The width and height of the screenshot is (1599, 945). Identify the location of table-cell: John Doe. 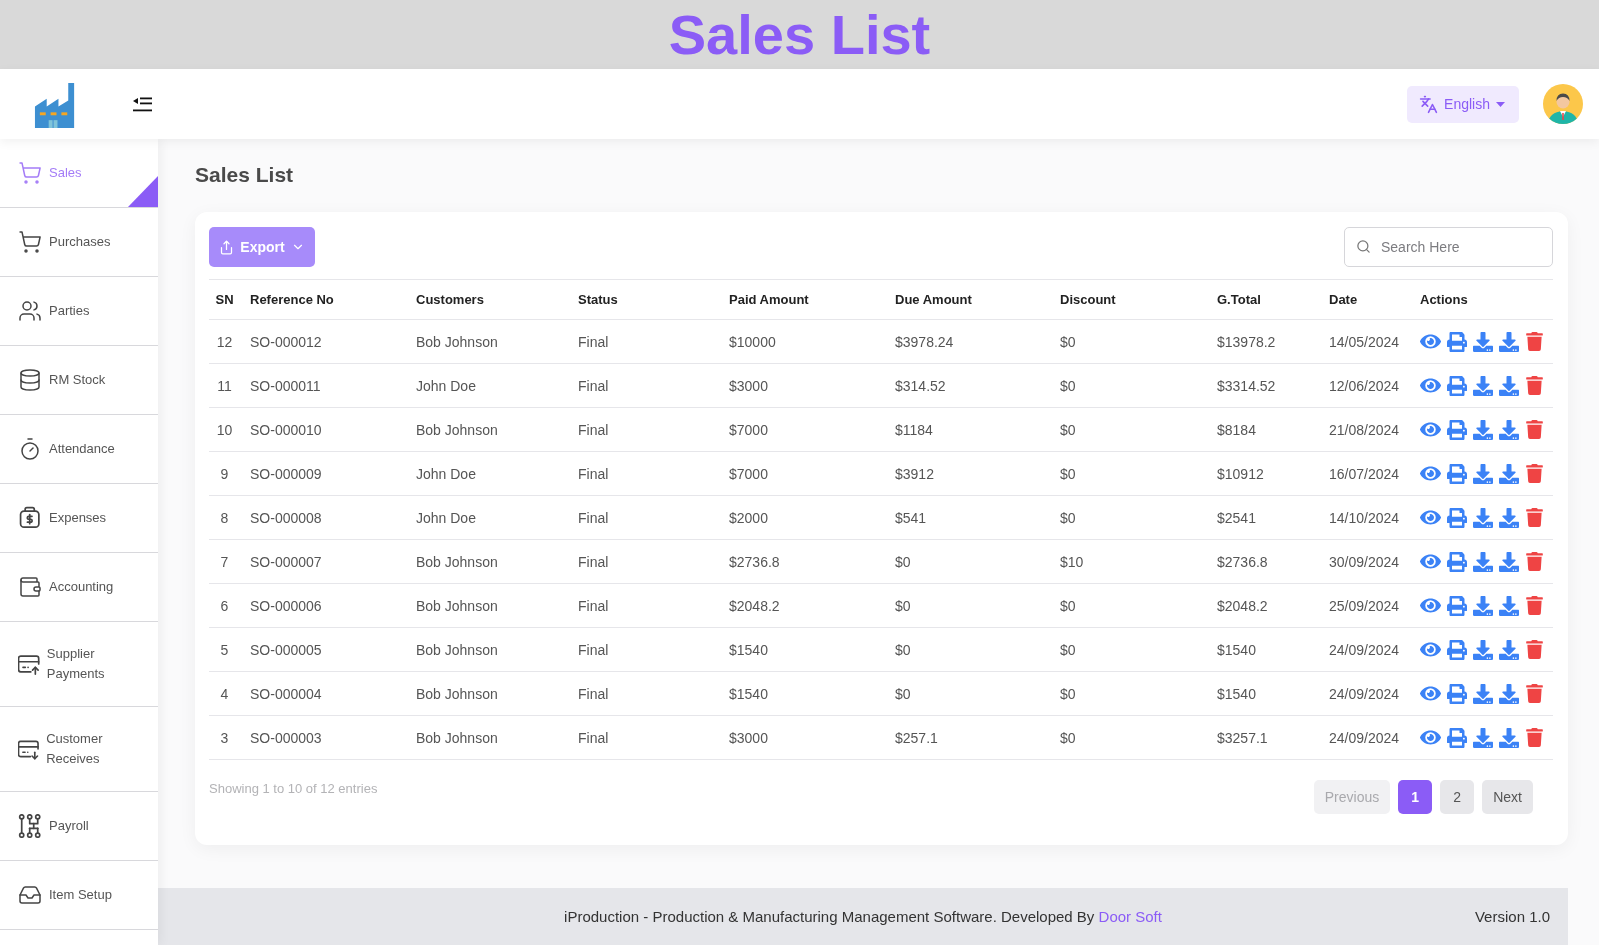
(487, 517).